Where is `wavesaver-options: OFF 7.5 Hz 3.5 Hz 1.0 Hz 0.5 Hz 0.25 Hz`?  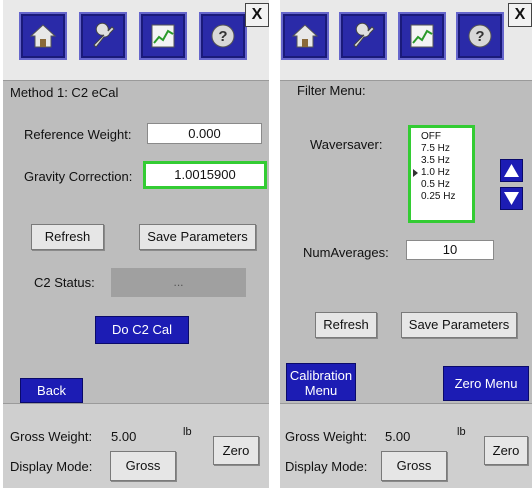 wavesaver-options: OFF 7.5 Hz 3.5 Hz 1.0 Hz 0.5 Hz 0.25 Hz is located at coordinates (441, 165).